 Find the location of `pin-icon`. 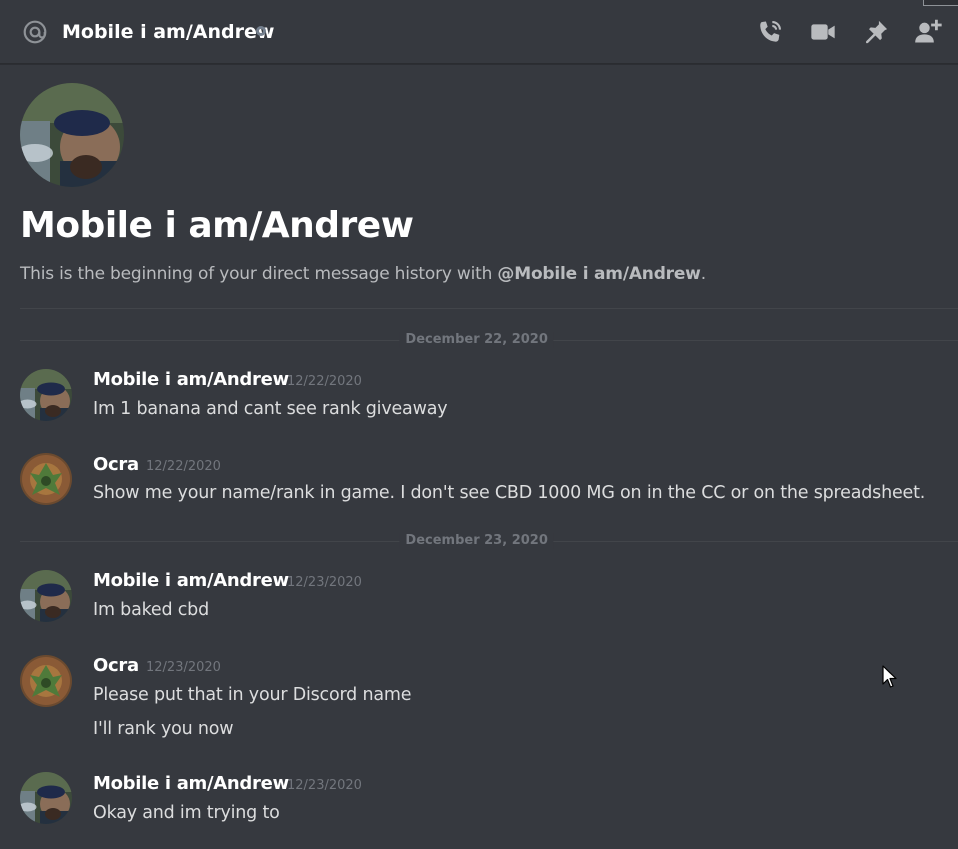

pin-icon is located at coordinates (876, 32).